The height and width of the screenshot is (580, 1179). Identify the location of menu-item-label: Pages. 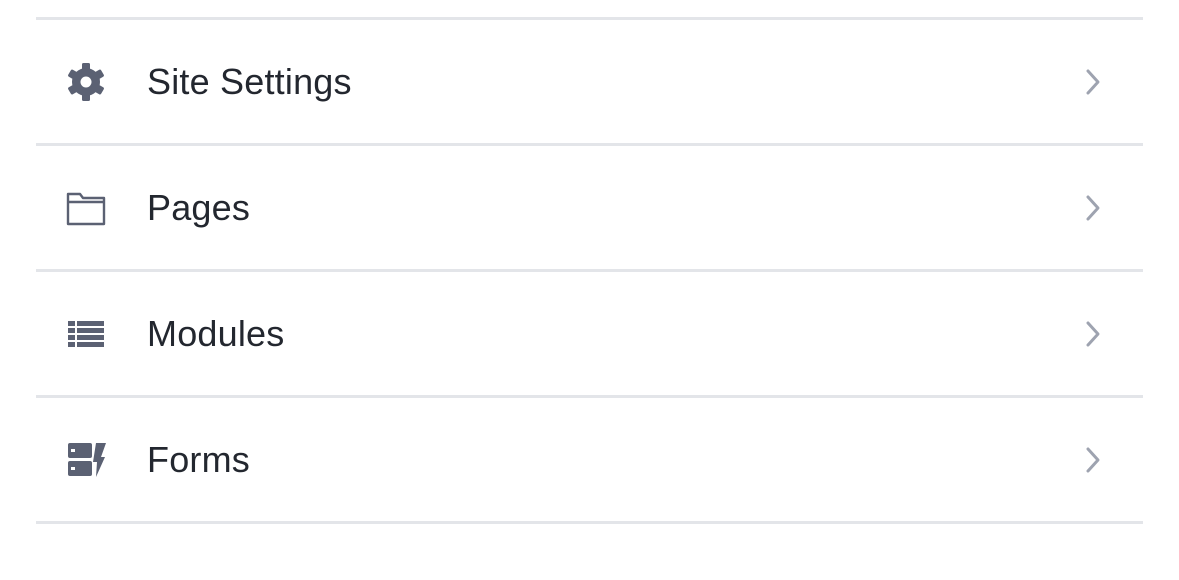
(199, 207).